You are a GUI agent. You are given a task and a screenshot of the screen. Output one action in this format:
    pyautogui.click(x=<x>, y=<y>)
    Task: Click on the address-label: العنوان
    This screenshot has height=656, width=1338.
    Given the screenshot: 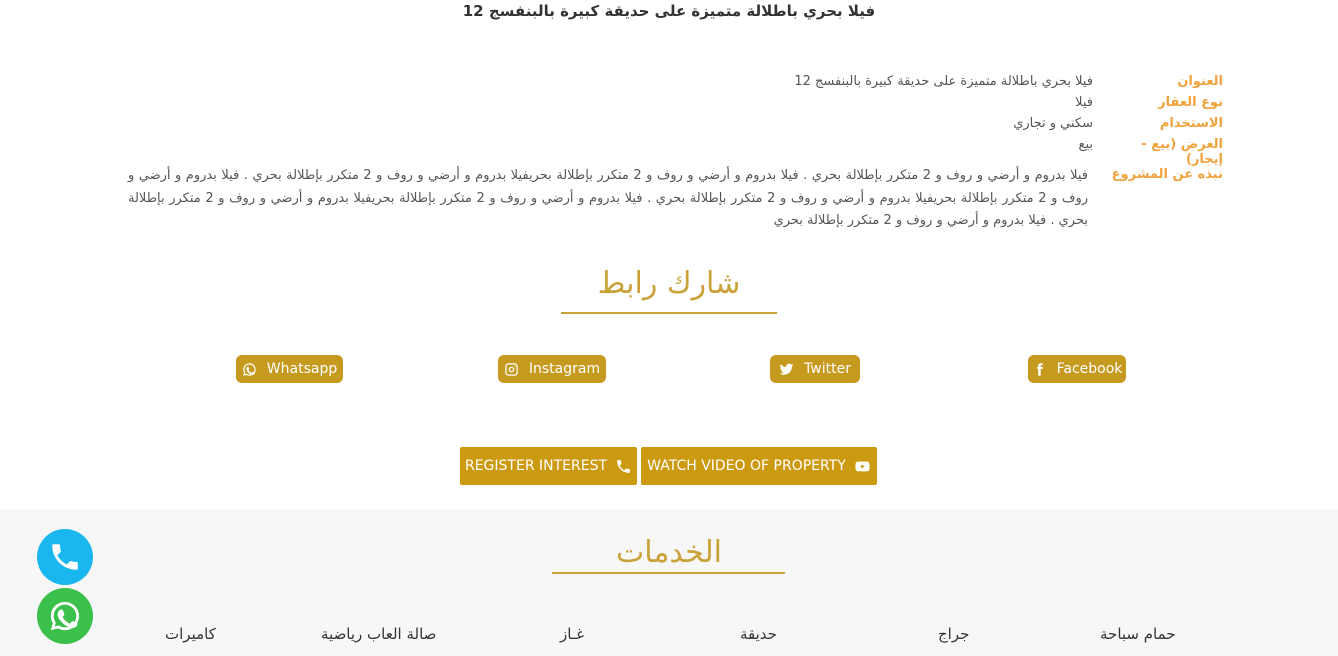 What is the action you would take?
    pyautogui.click(x=1200, y=81)
    